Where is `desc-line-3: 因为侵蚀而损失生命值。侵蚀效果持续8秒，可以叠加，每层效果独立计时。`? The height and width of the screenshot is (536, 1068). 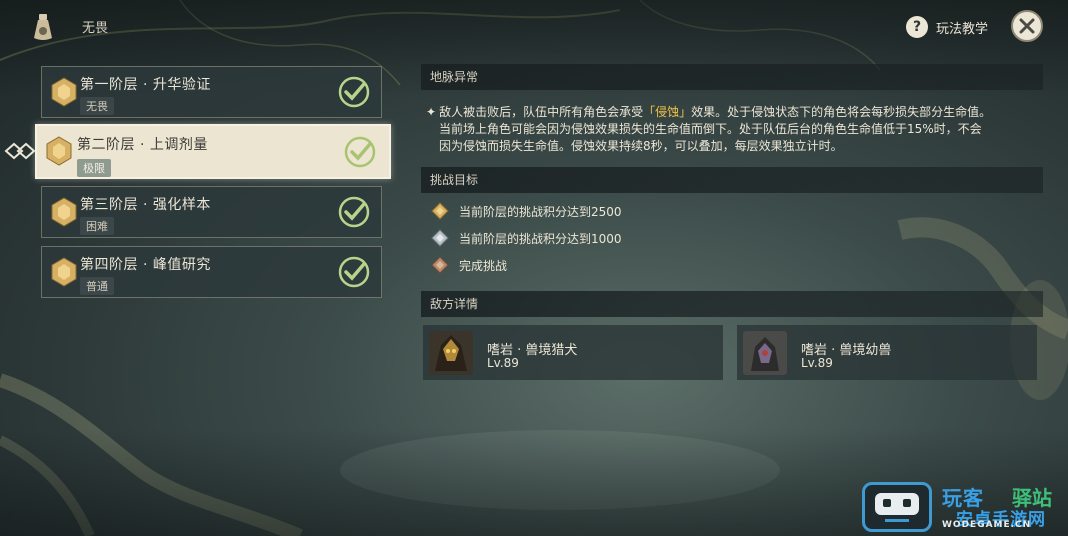 desc-line-3: 因为侵蚀而损失生命值。侵蚀效果持续8秒，可以叠加，每层效果独立计时。 is located at coordinates (641, 146).